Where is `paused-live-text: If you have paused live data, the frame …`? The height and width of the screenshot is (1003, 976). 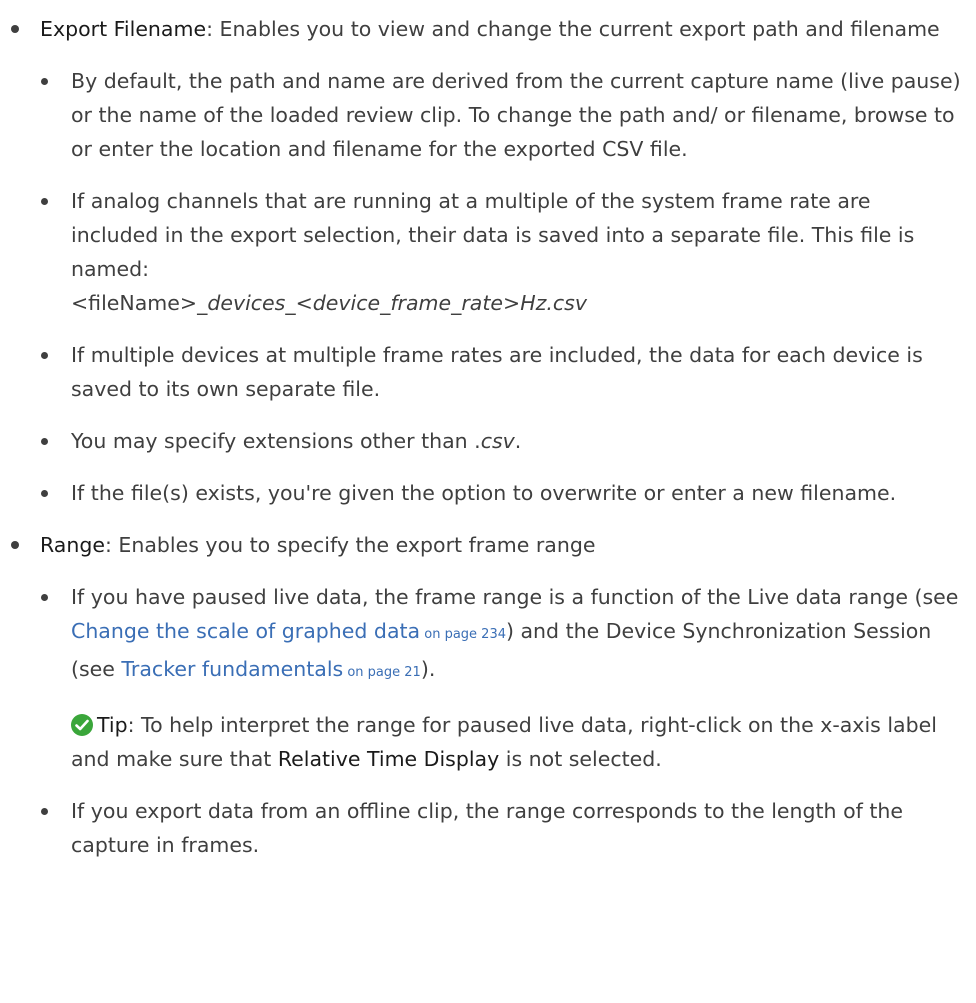
paused-live-text: If you have paused live data, the frame … is located at coordinates (515, 597).